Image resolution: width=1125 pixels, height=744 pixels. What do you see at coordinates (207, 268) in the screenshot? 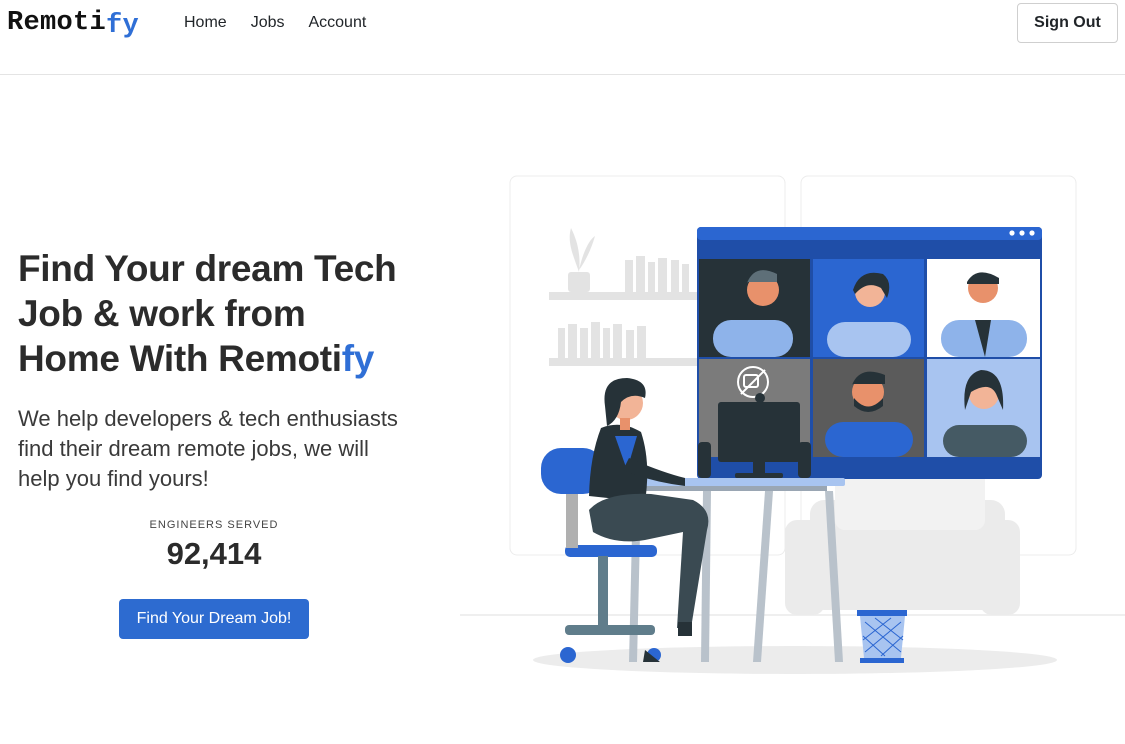
I see `hero-title-line1: Find Your dream Tech` at bounding box center [207, 268].